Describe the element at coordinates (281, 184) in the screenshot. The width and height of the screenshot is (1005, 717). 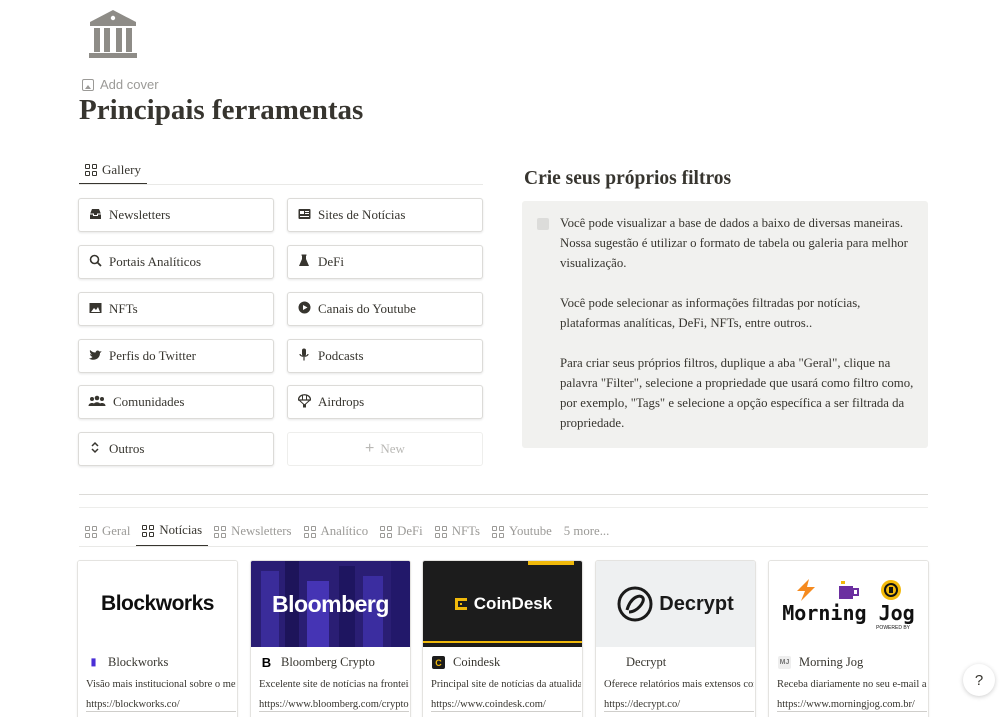
I see `gallery-tab-underline` at that location.